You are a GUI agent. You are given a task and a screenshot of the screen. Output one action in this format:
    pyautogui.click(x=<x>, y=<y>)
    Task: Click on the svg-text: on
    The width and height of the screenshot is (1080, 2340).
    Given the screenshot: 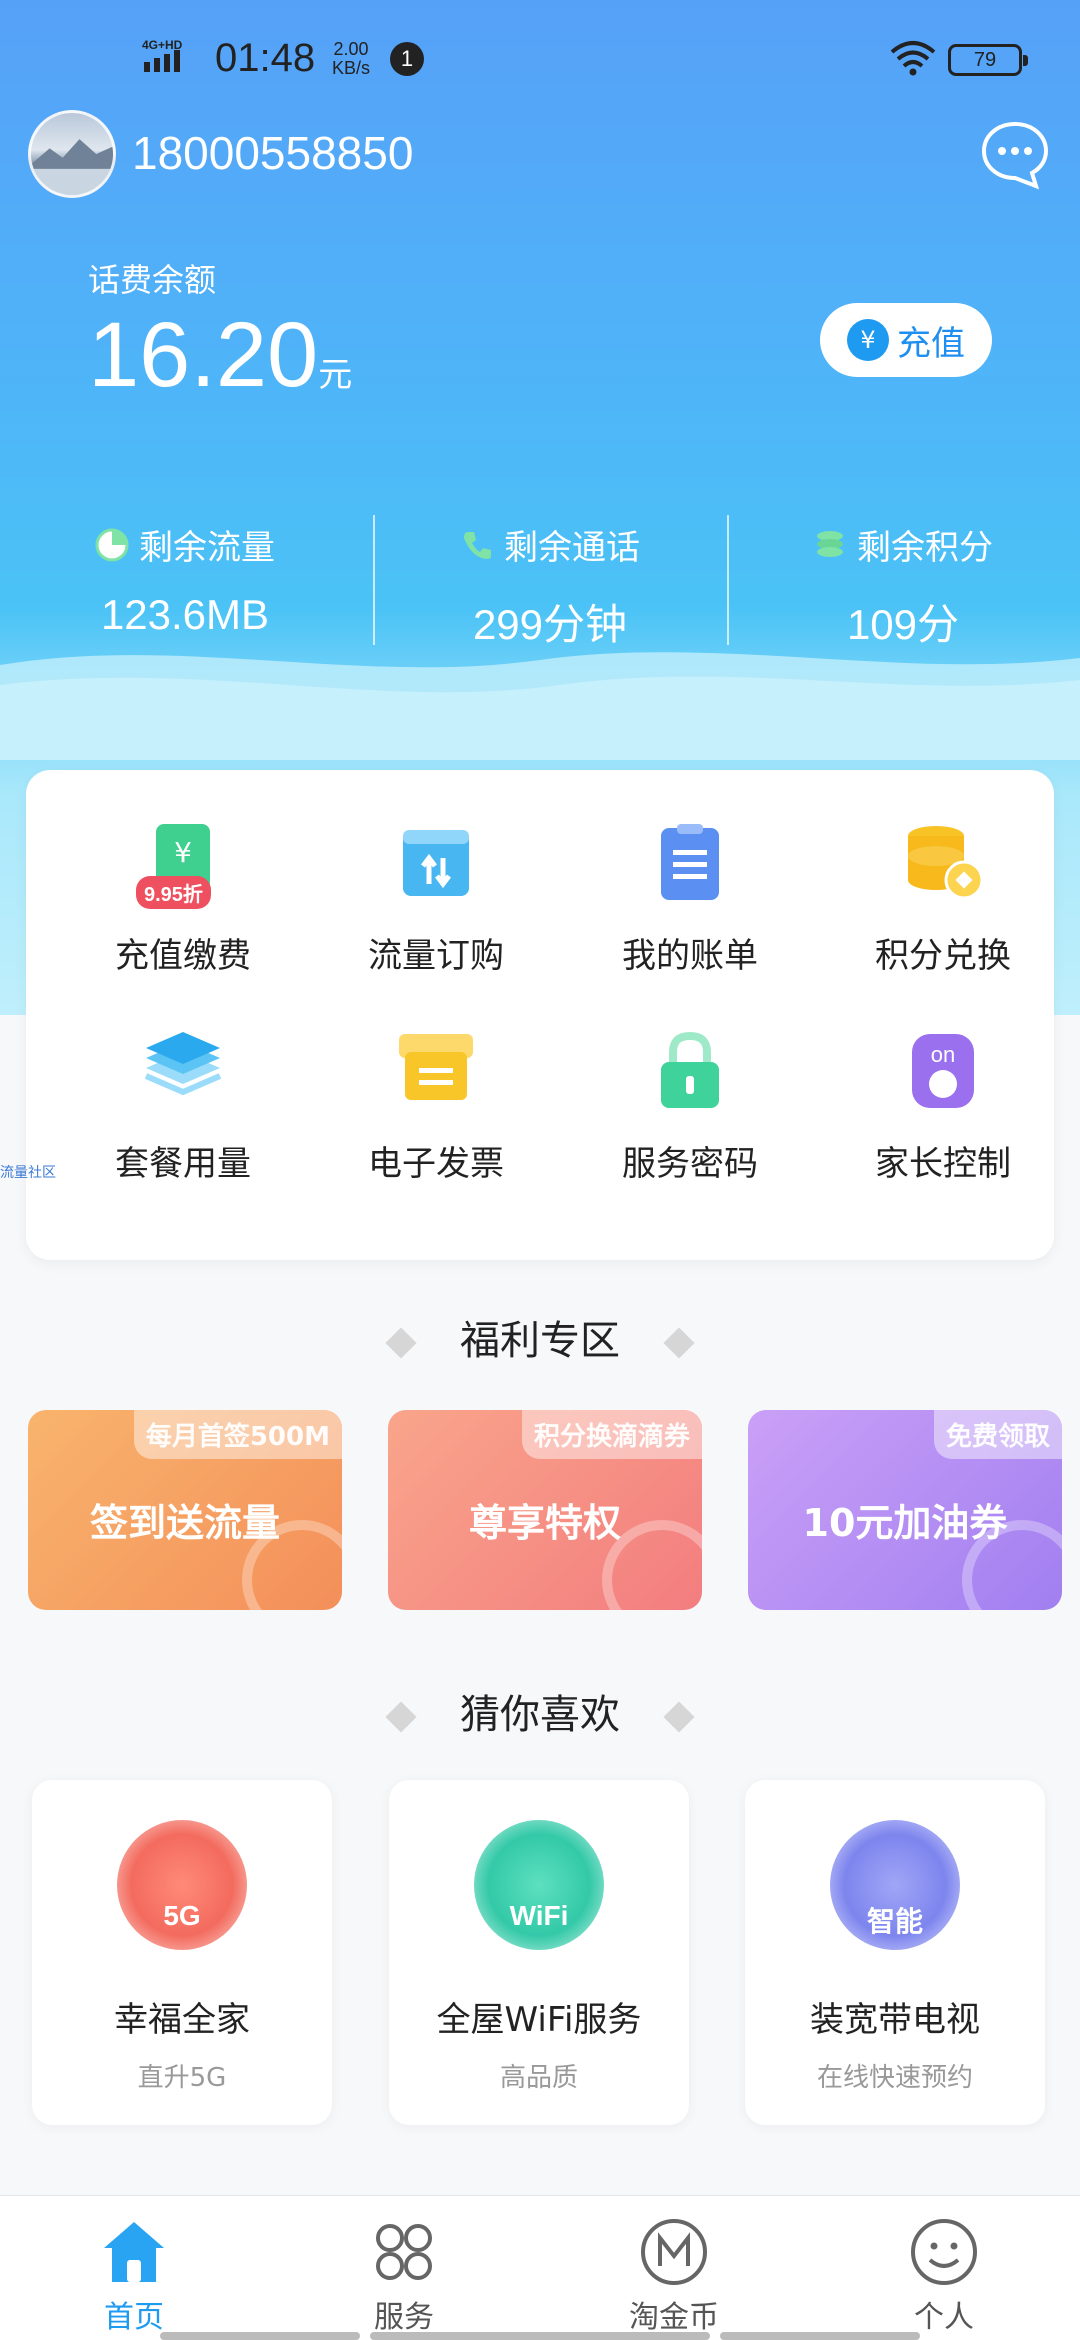 What is the action you would take?
    pyautogui.click(x=943, y=1054)
    